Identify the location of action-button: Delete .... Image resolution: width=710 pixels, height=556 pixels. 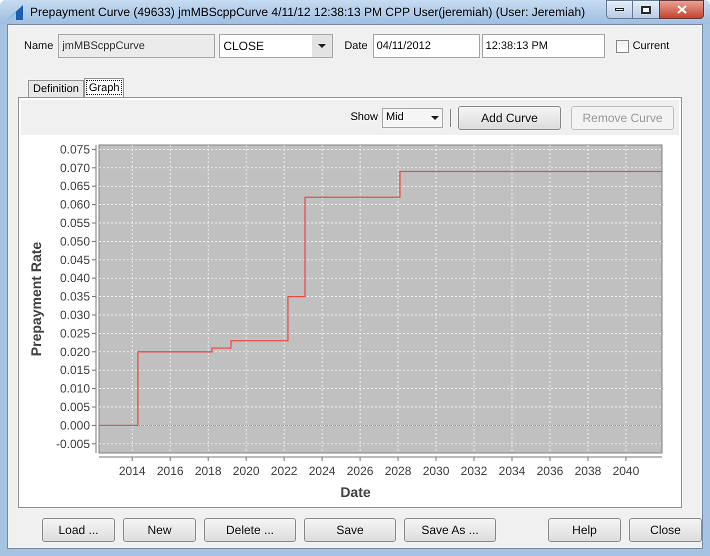
(250, 530).